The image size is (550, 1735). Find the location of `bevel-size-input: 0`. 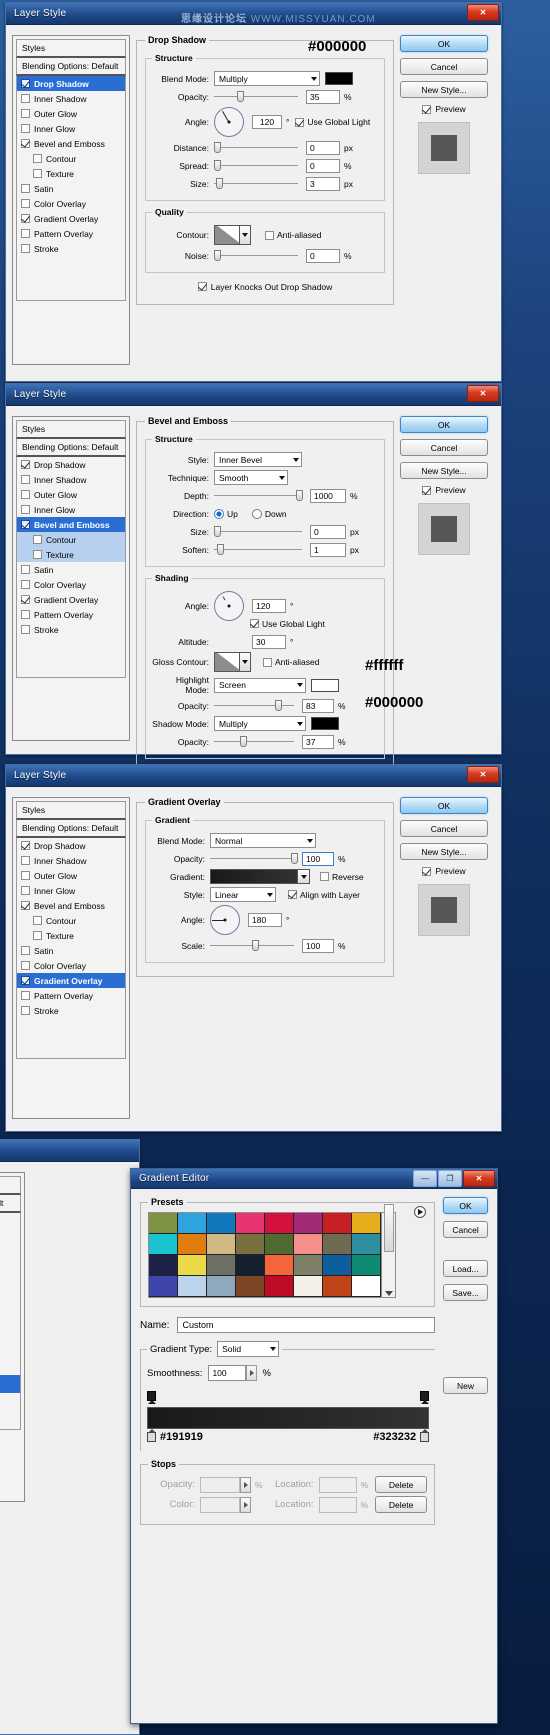

bevel-size-input: 0 is located at coordinates (328, 531).